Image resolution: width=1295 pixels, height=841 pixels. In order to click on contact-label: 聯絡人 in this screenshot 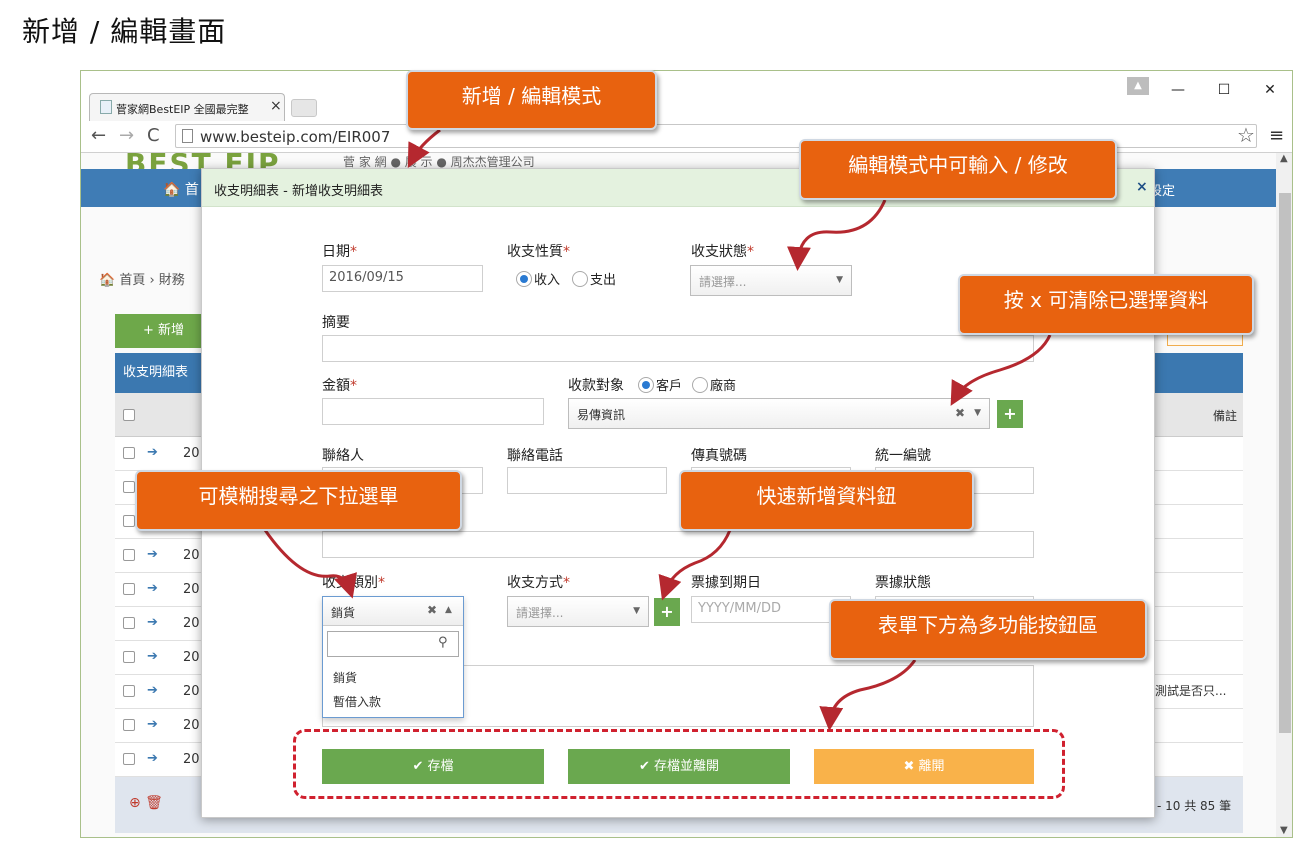, I will do `click(343, 456)`.